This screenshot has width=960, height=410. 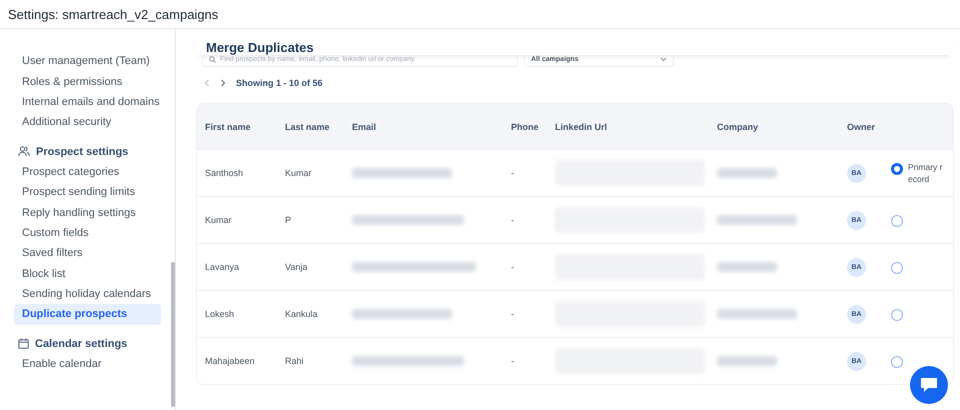 What do you see at coordinates (87, 61) in the screenshot?
I see `sidebar-item: User management (Team)` at bounding box center [87, 61].